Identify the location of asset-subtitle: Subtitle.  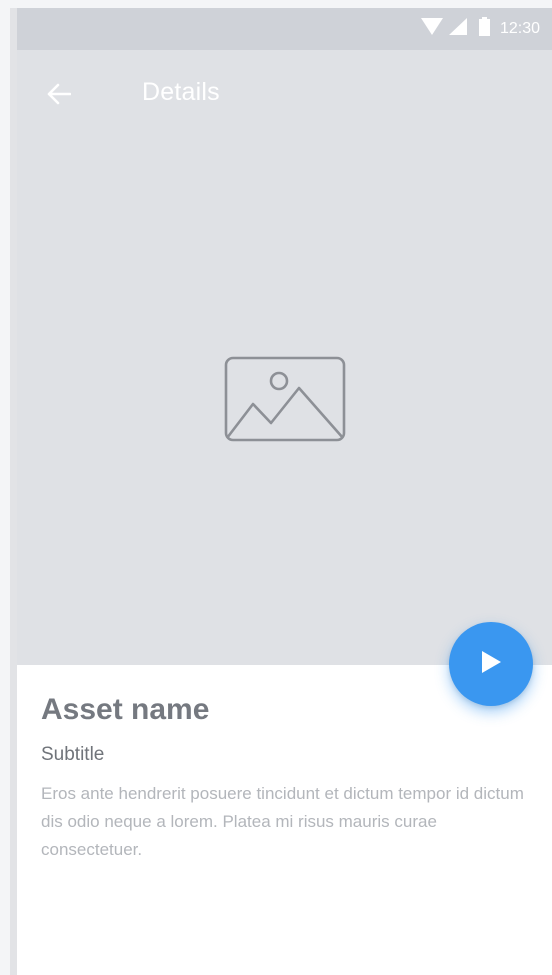
(73, 754).